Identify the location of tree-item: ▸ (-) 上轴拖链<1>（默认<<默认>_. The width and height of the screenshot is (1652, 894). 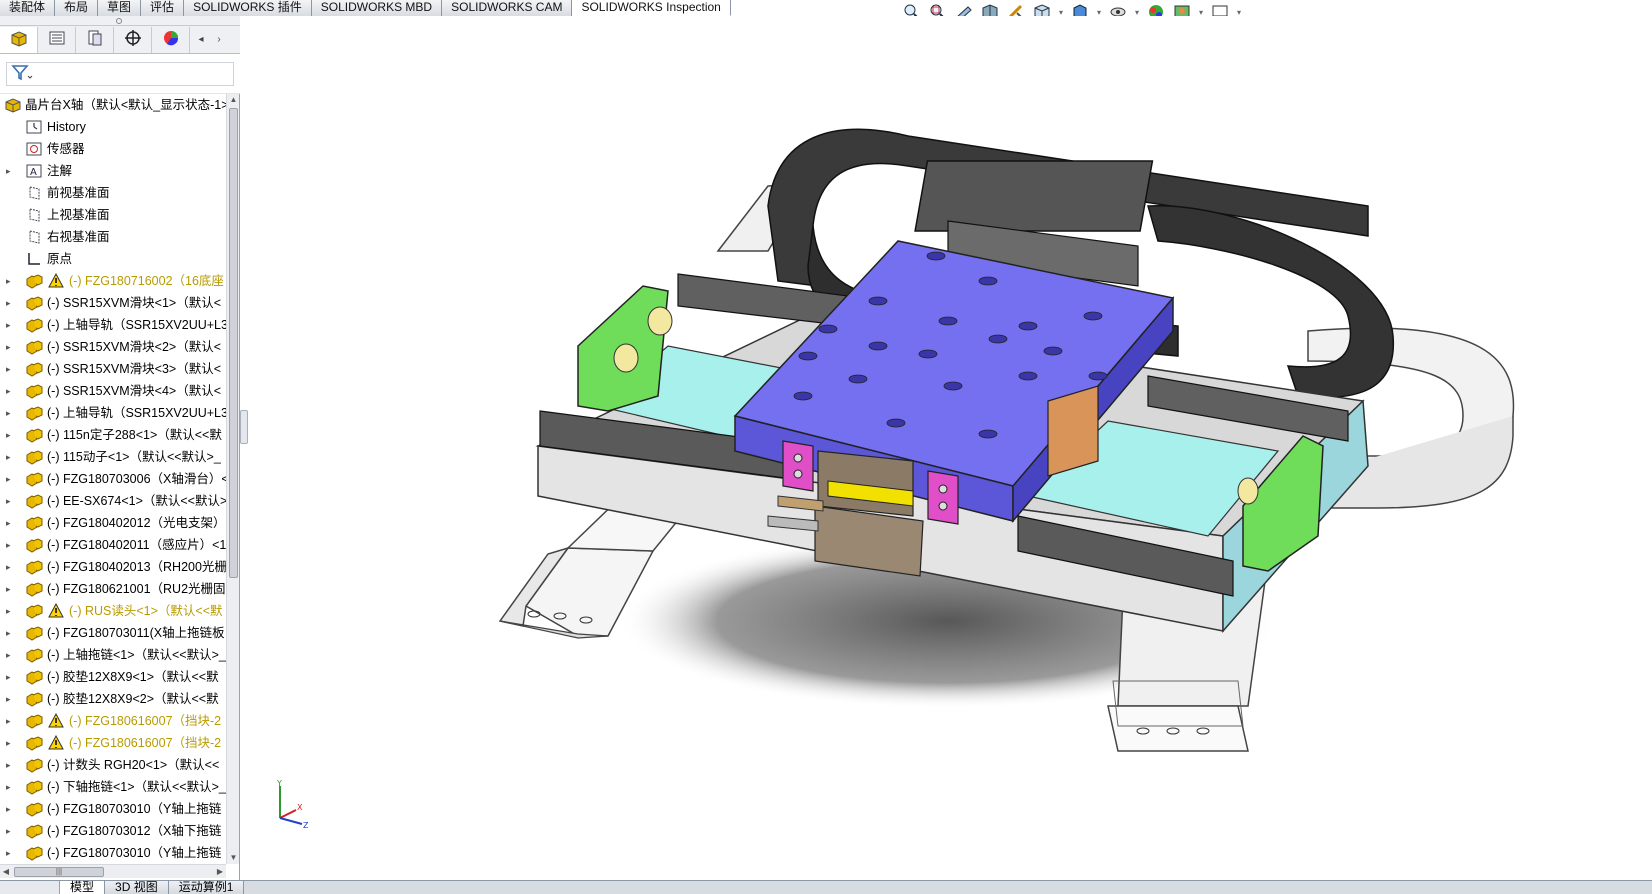
(113, 655).